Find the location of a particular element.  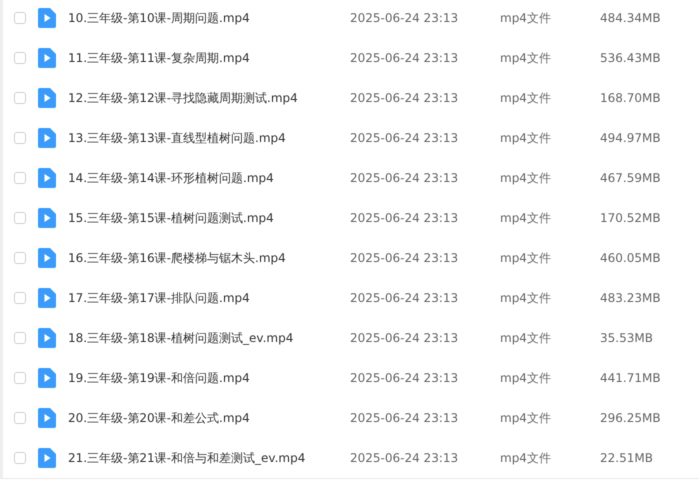

file-size: 467.59MB is located at coordinates (630, 178).